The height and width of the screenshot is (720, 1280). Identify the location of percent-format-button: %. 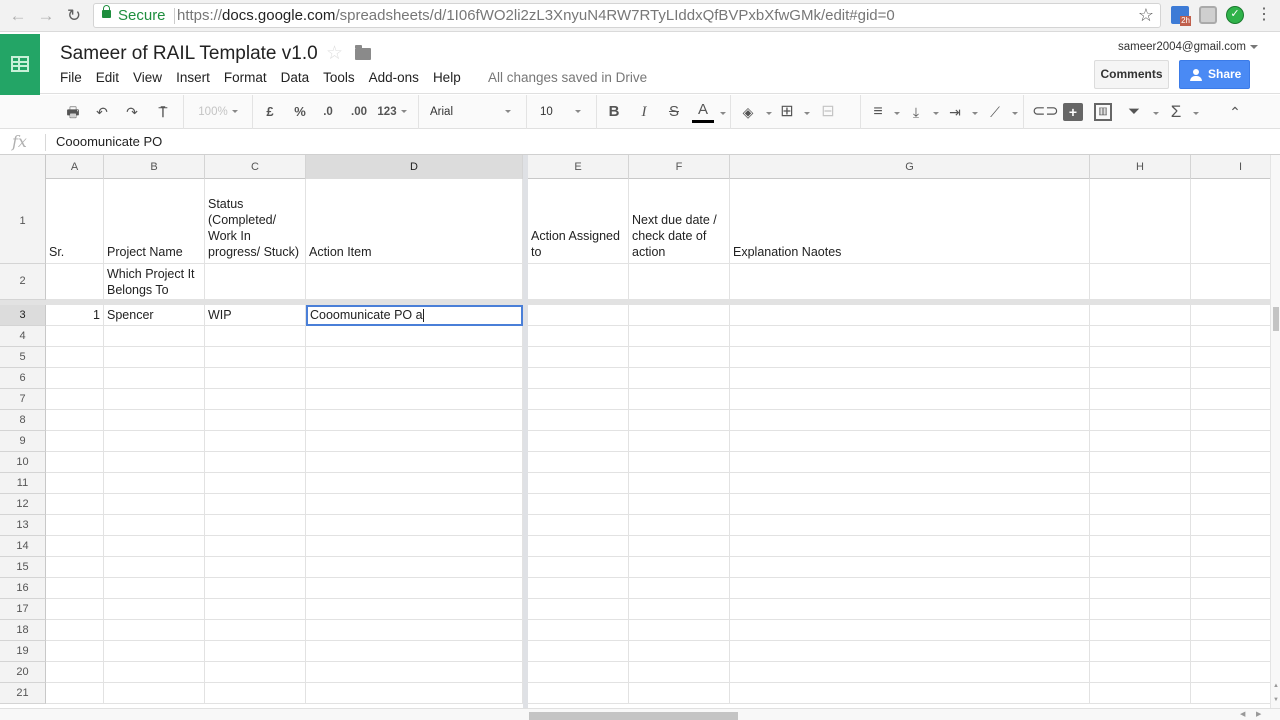
(300, 112).